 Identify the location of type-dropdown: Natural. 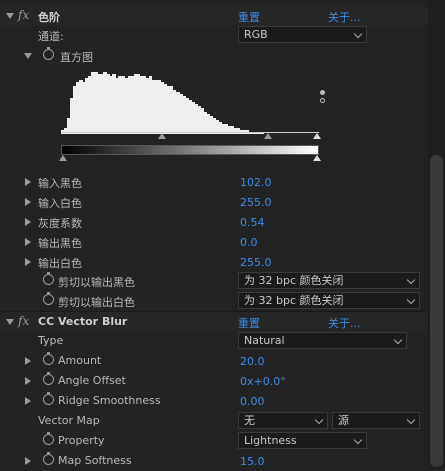
(322, 340).